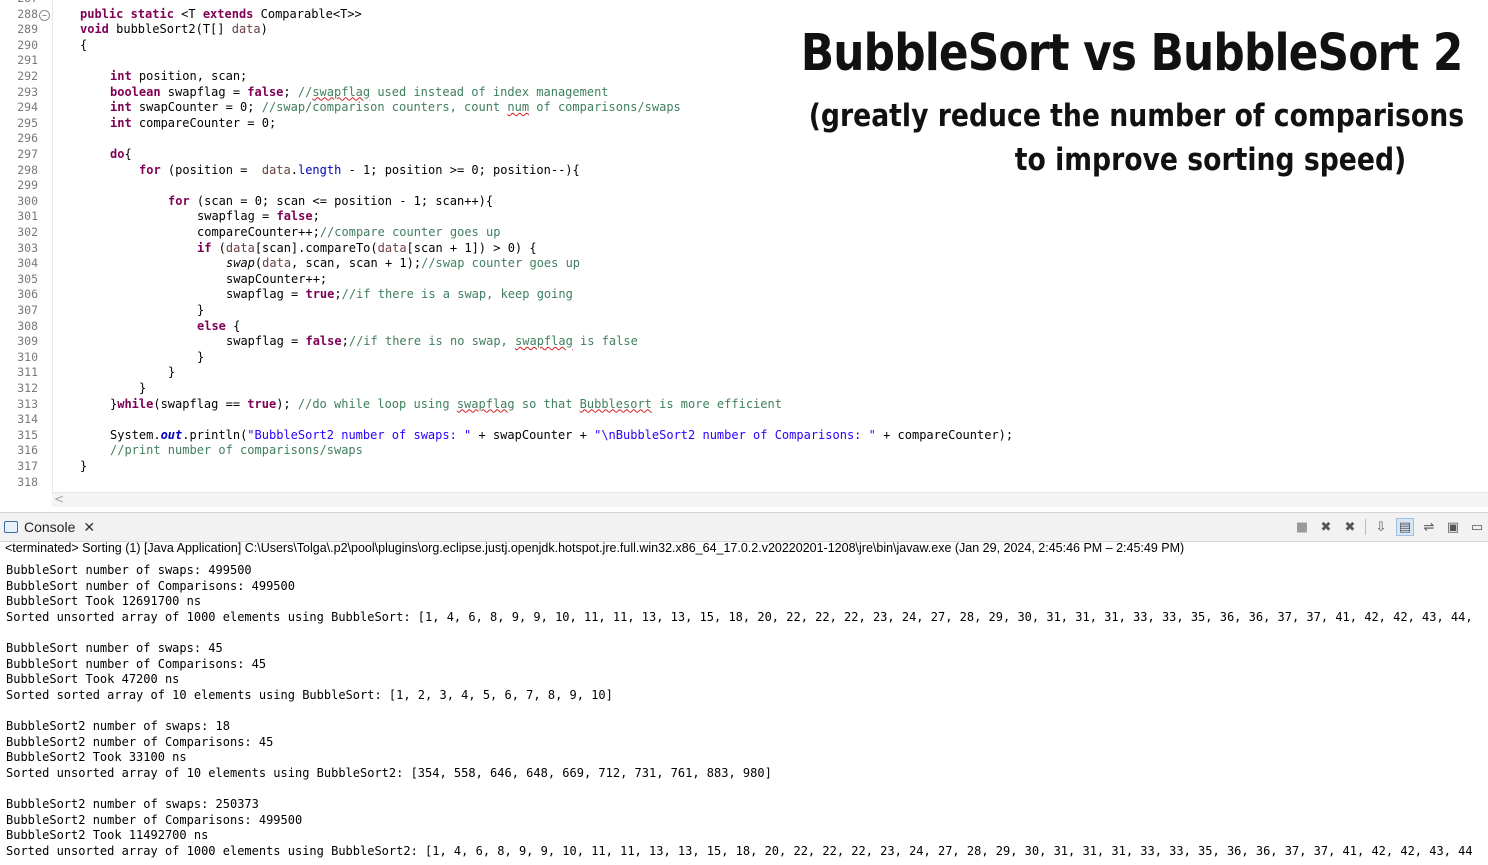 The image size is (1488, 865). I want to click on code-line-316: //print number of comparisons/swaps, so click(236, 451).